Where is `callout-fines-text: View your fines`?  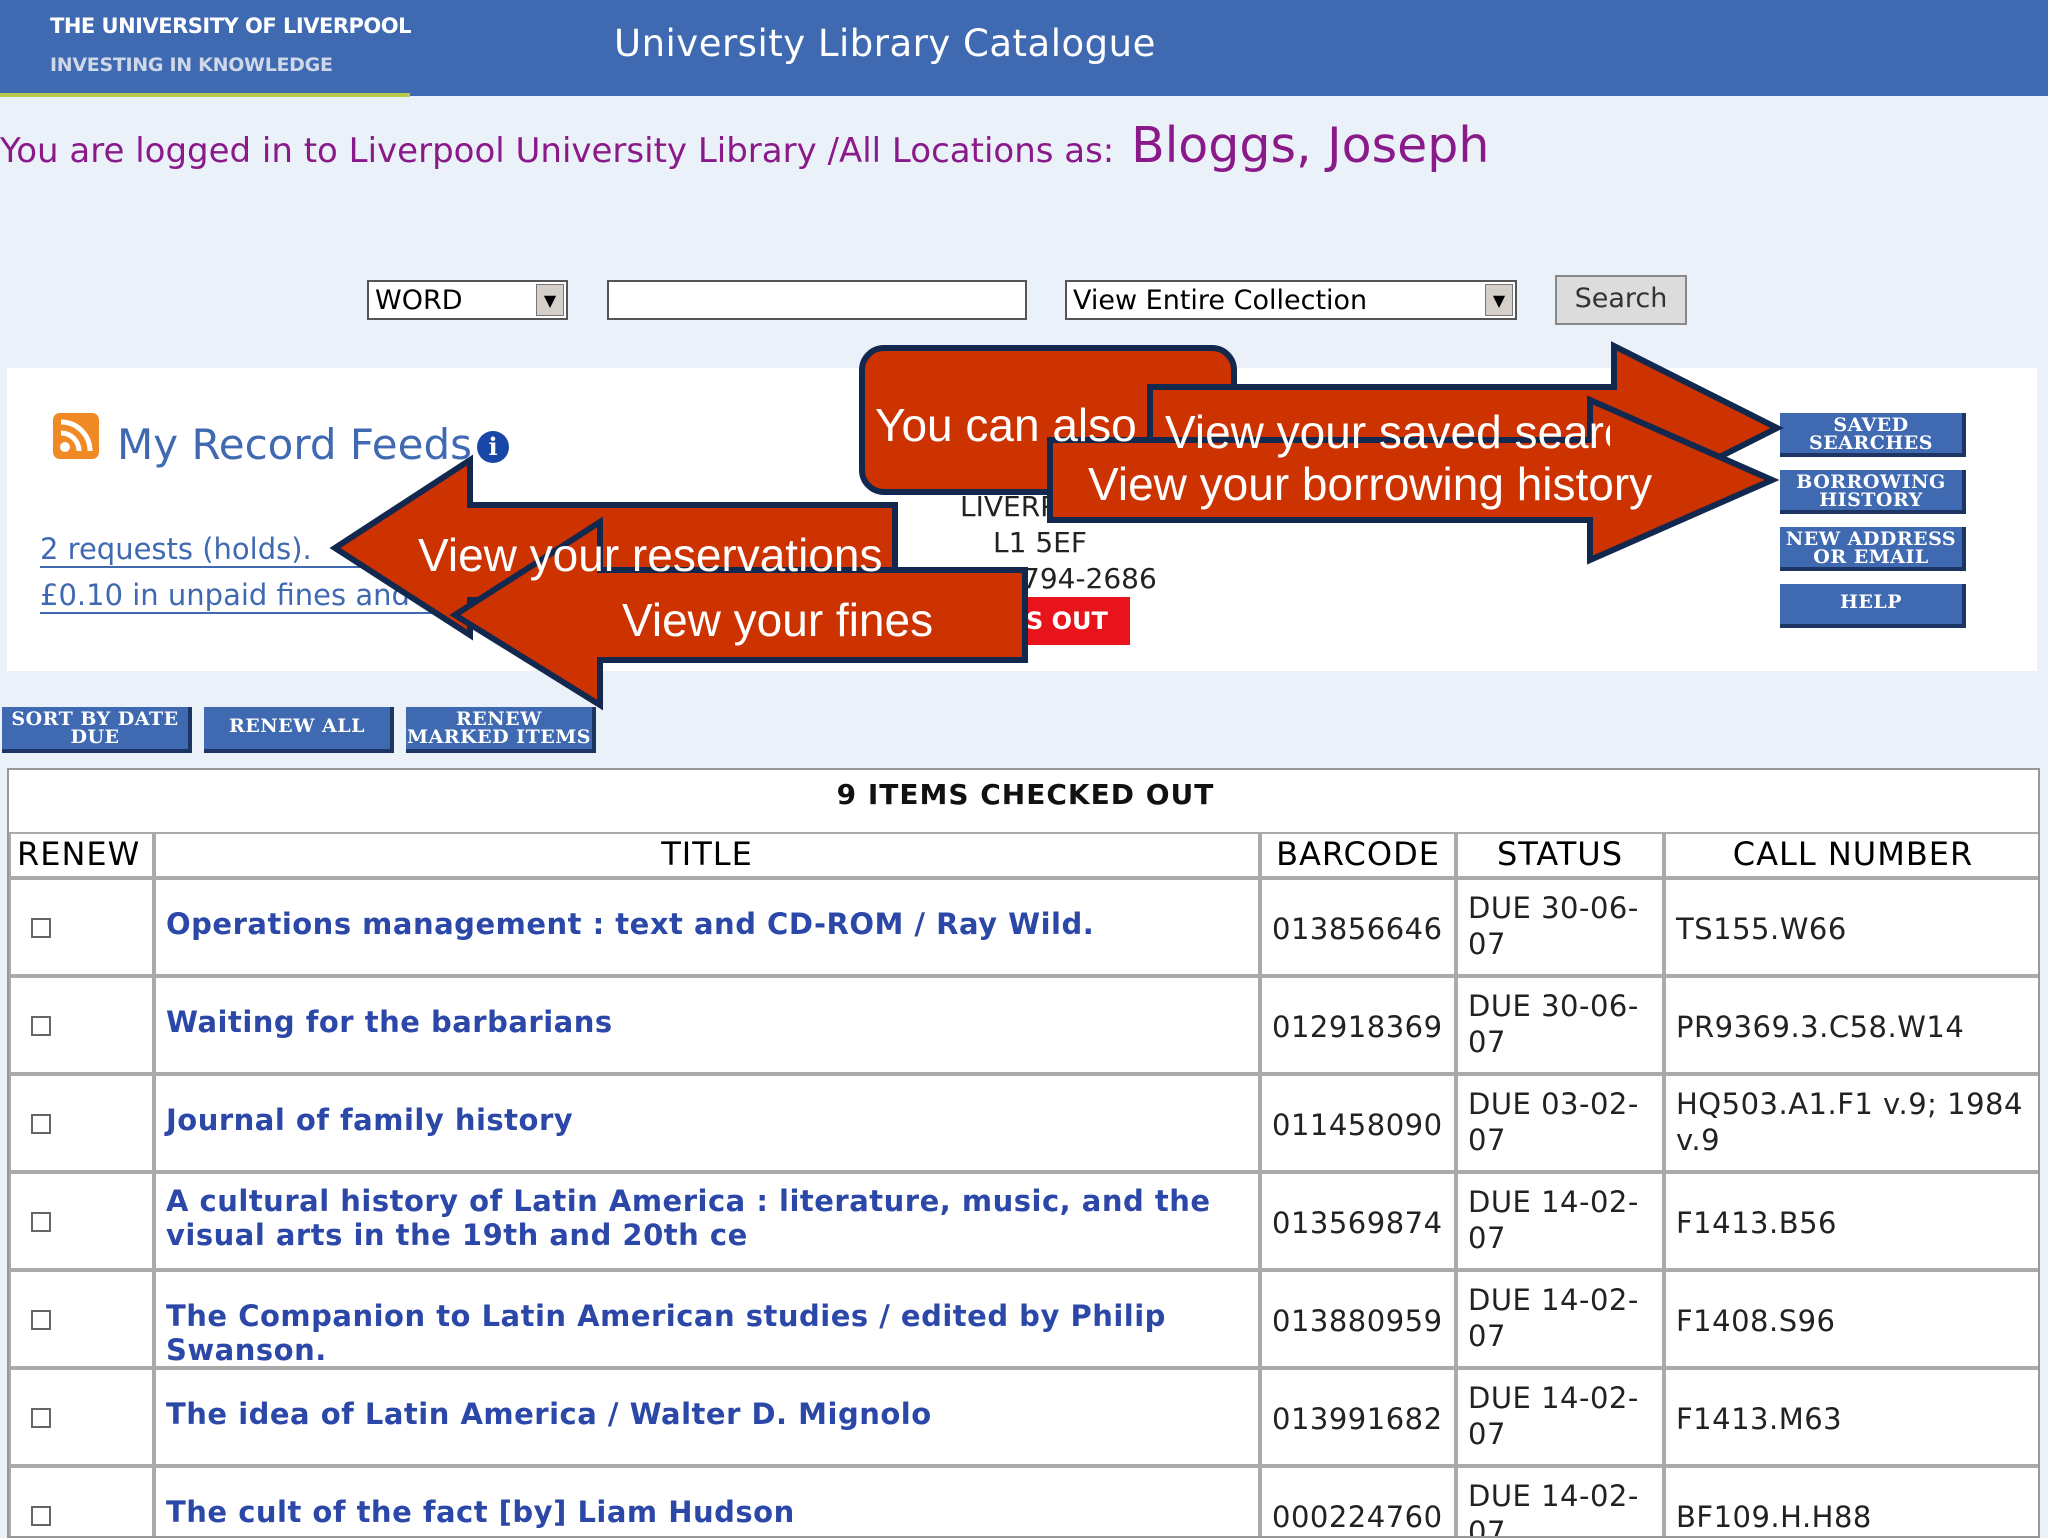 callout-fines-text: View your fines is located at coordinates (778, 620).